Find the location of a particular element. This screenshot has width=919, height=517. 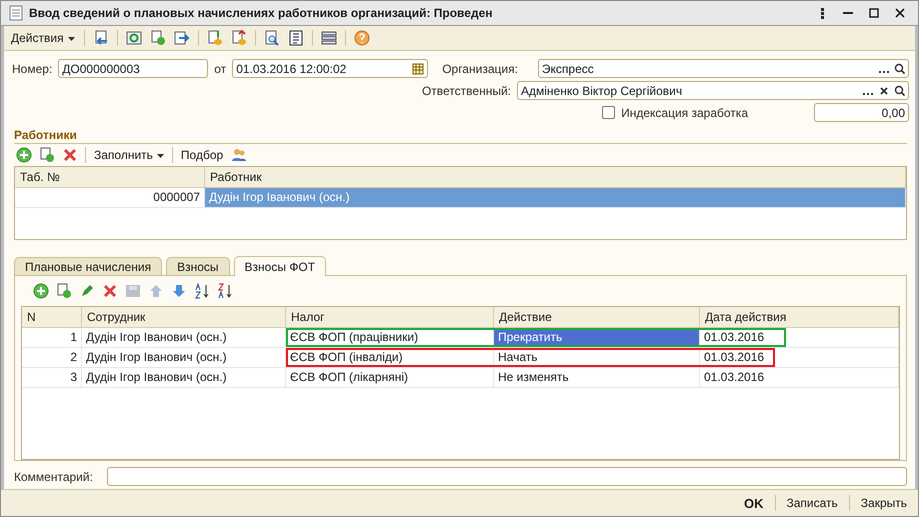

actions-menu: Действия is located at coordinates (43, 38).